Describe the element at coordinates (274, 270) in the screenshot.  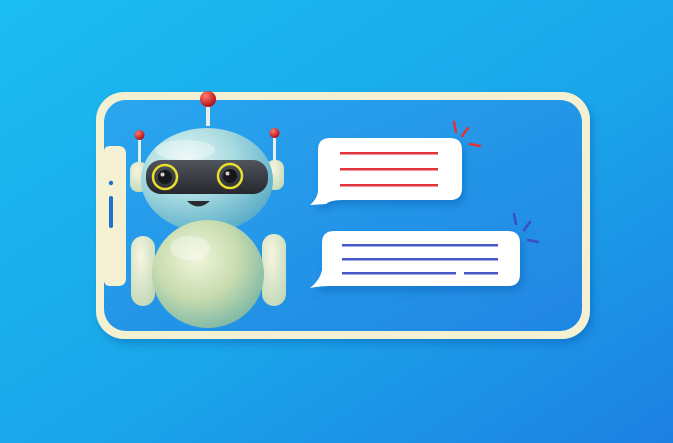
I see `robot-right-arm` at that location.